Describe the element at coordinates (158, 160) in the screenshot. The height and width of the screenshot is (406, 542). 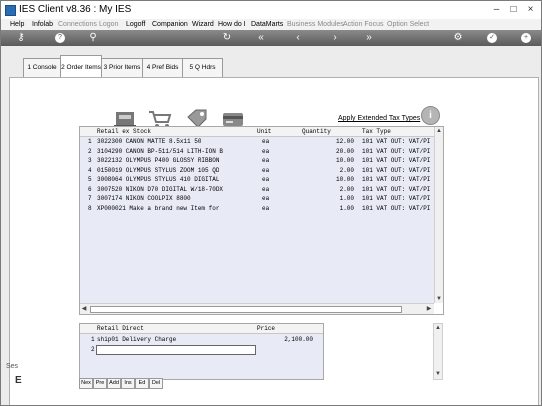
I see `row-stock: 3022132 OLYMPUS P400 GLOSSY RIBBON` at that location.